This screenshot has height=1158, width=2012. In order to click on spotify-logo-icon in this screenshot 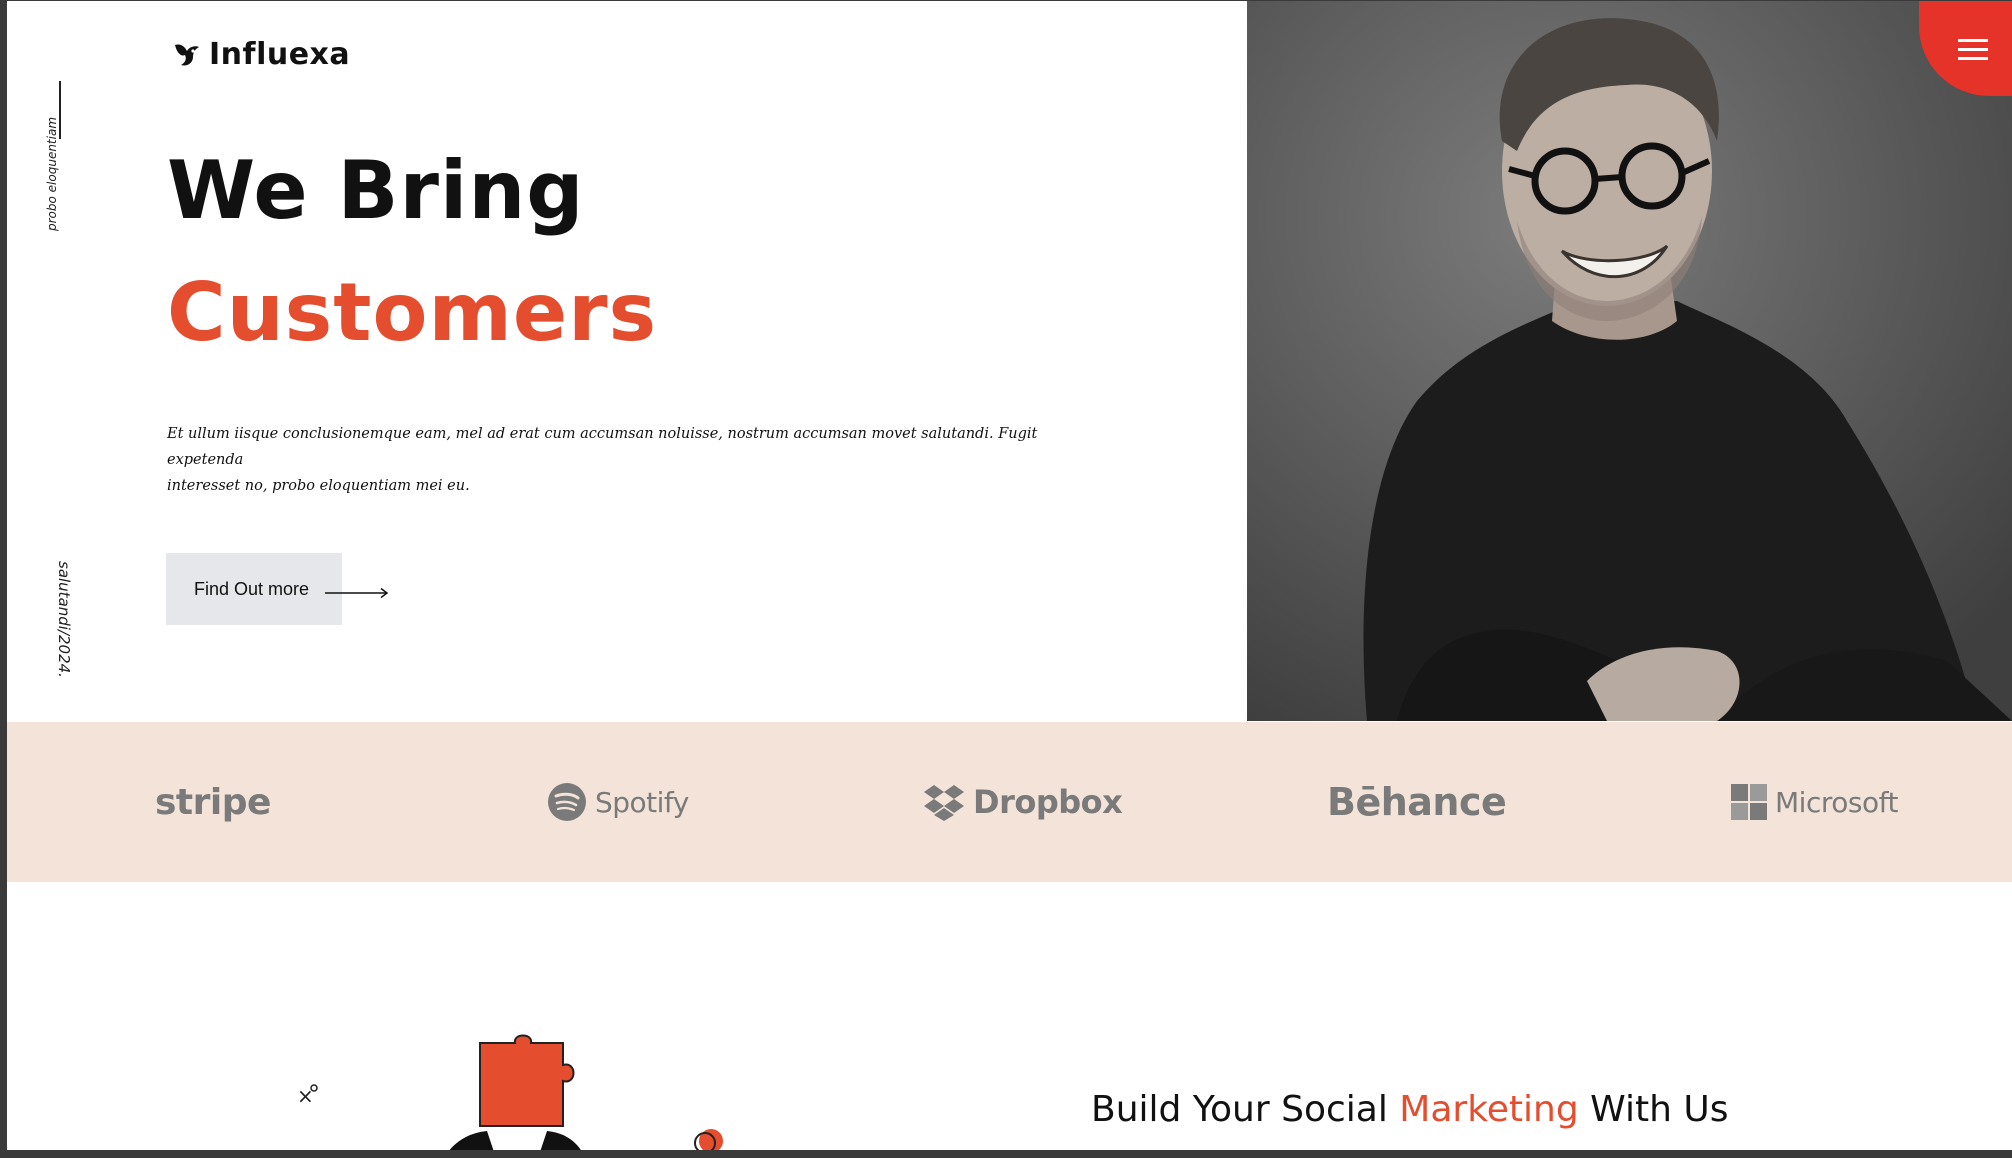, I will do `click(567, 802)`.